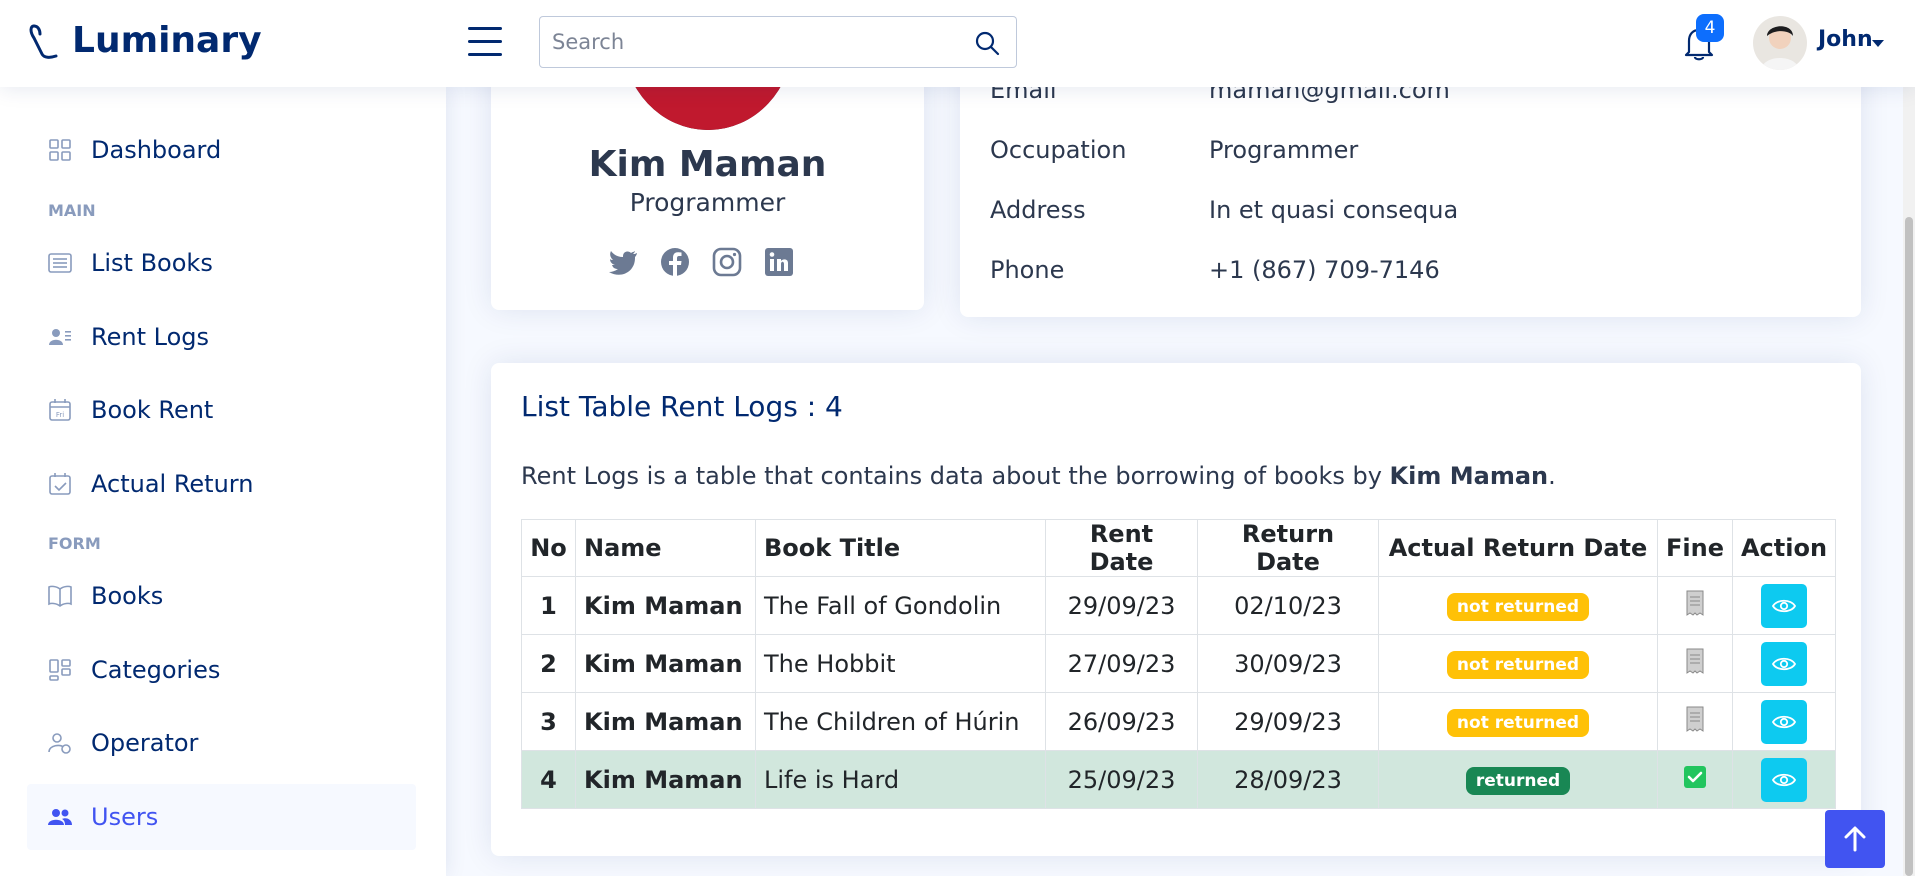  What do you see at coordinates (221, 596) in the screenshot?
I see `sidebar-item-books: Books` at bounding box center [221, 596].